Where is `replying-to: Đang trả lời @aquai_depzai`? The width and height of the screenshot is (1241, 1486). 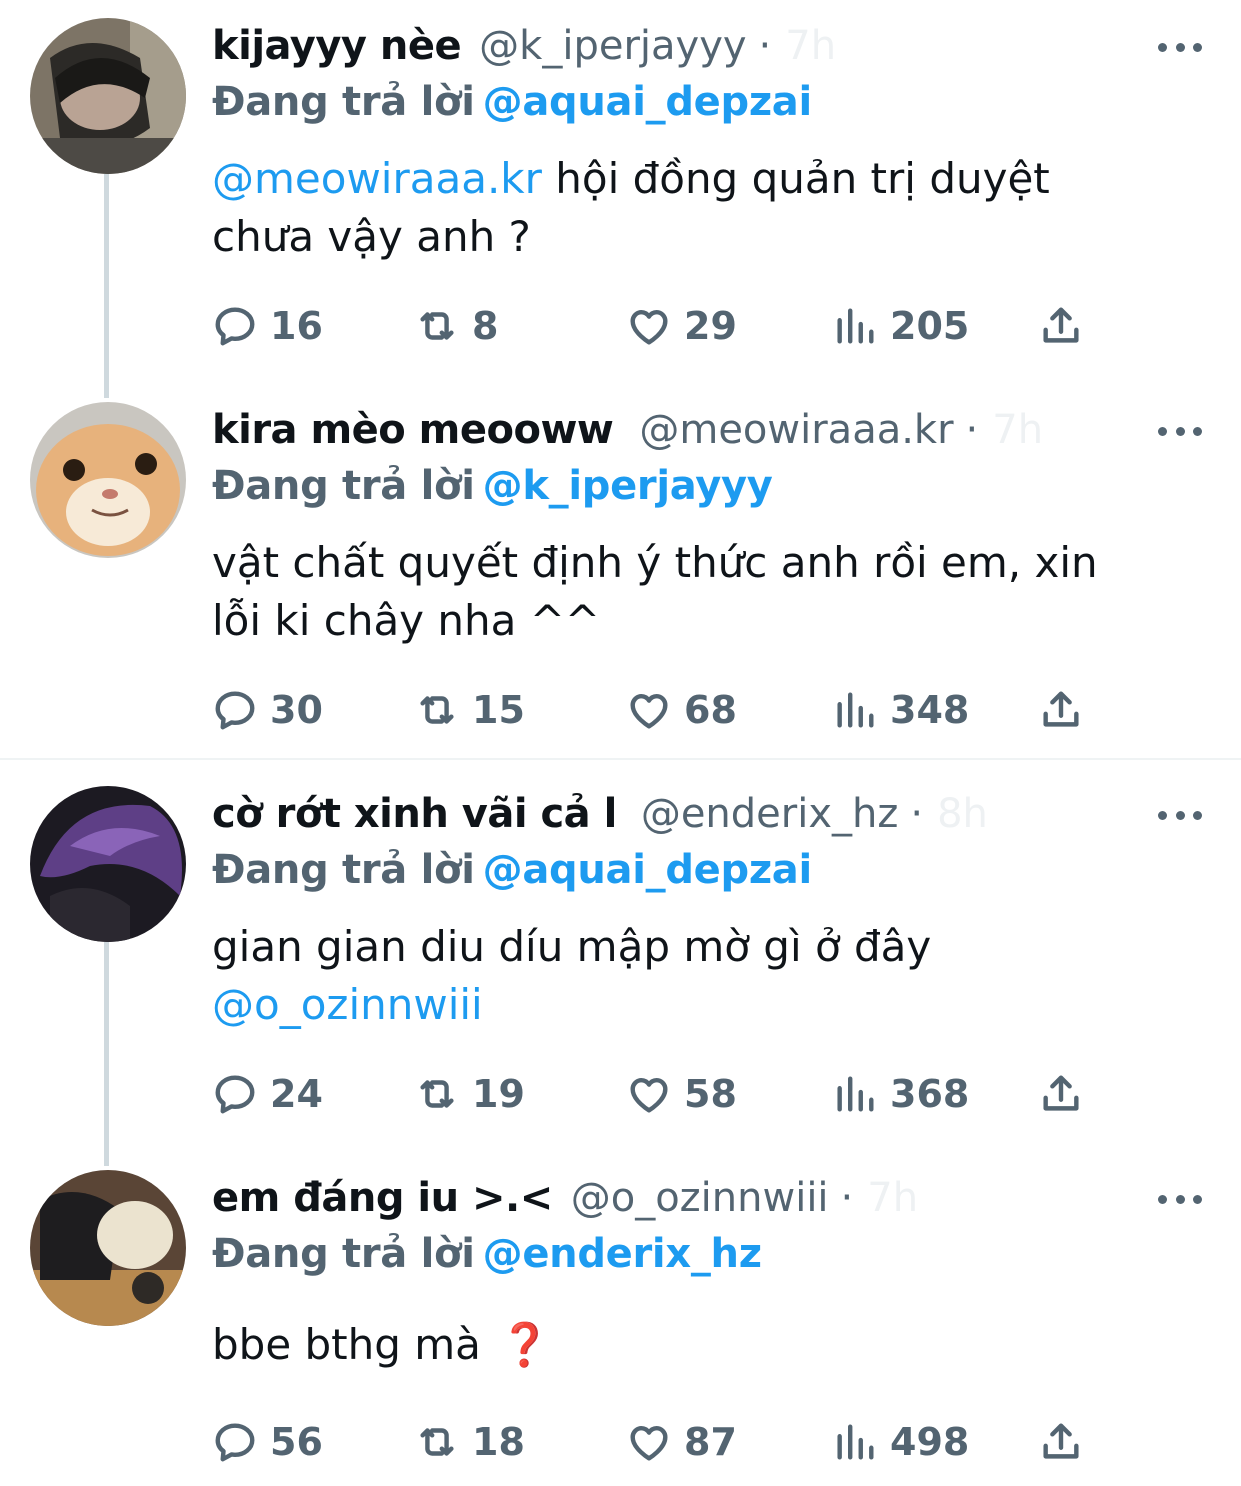 replying-to: Đang trả lời @aquai_depzai is located at coordinates (512, 102).